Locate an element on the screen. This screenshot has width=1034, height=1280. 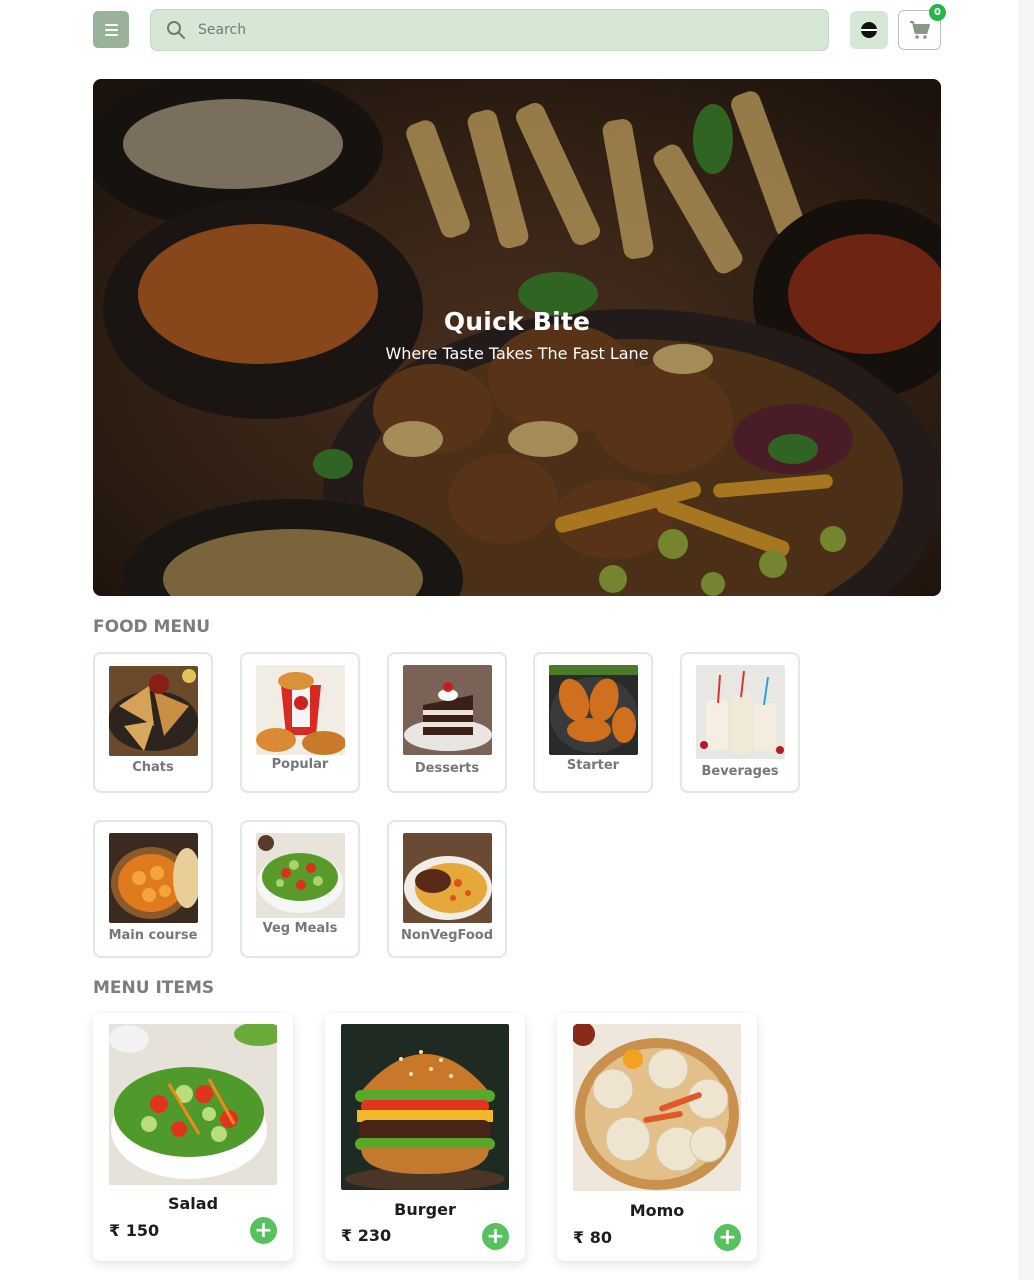
popular-image is located at coordinates (300, 710).